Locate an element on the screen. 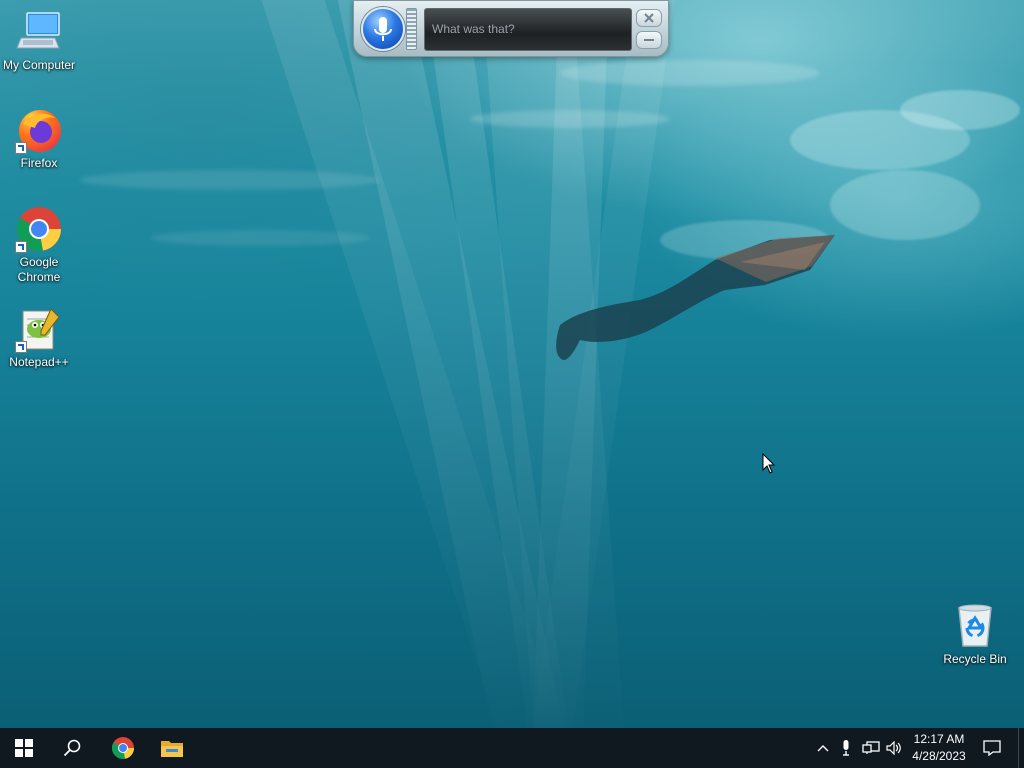 This screenshot has width=1024, height=768. search-icon is located at coordinates (72, 748).